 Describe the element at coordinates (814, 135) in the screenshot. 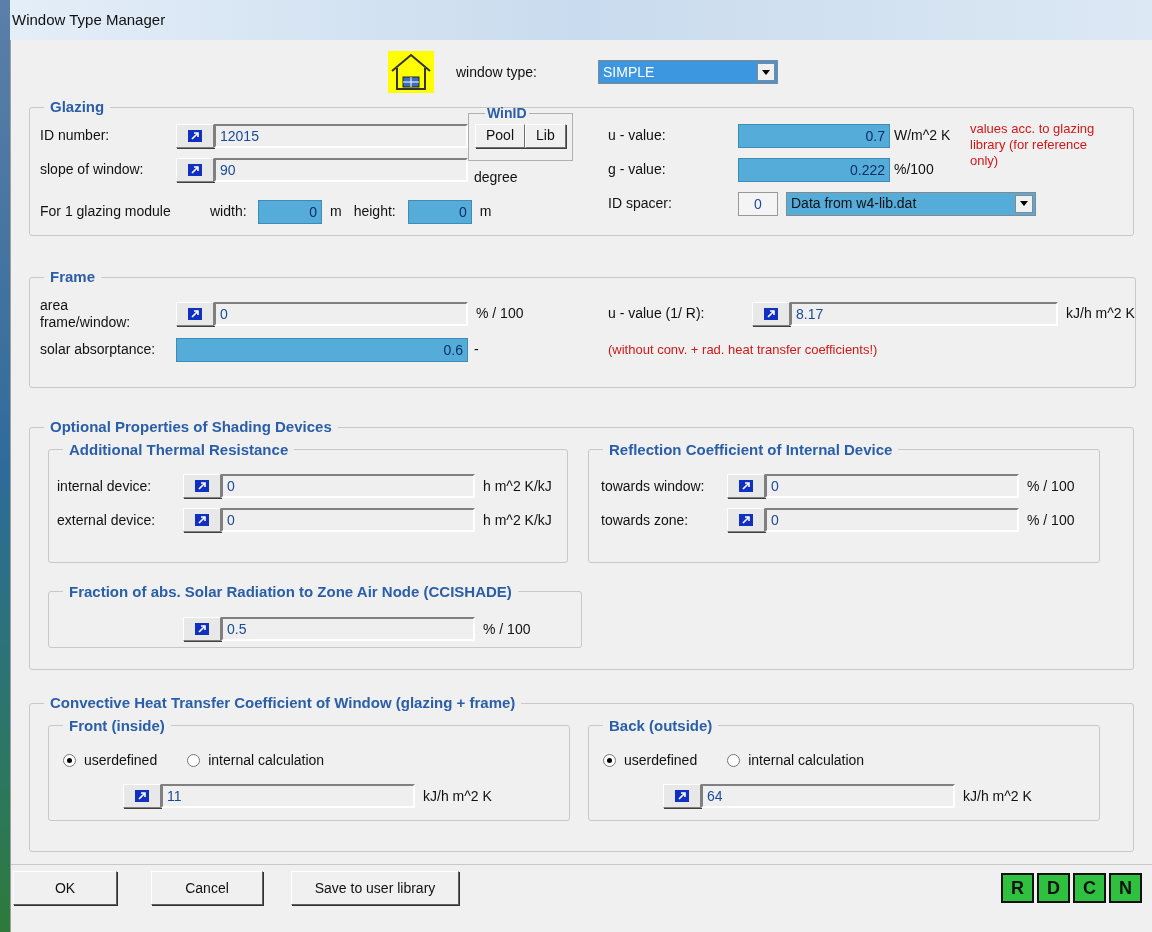

I see `input-field: 0.7` at that location.